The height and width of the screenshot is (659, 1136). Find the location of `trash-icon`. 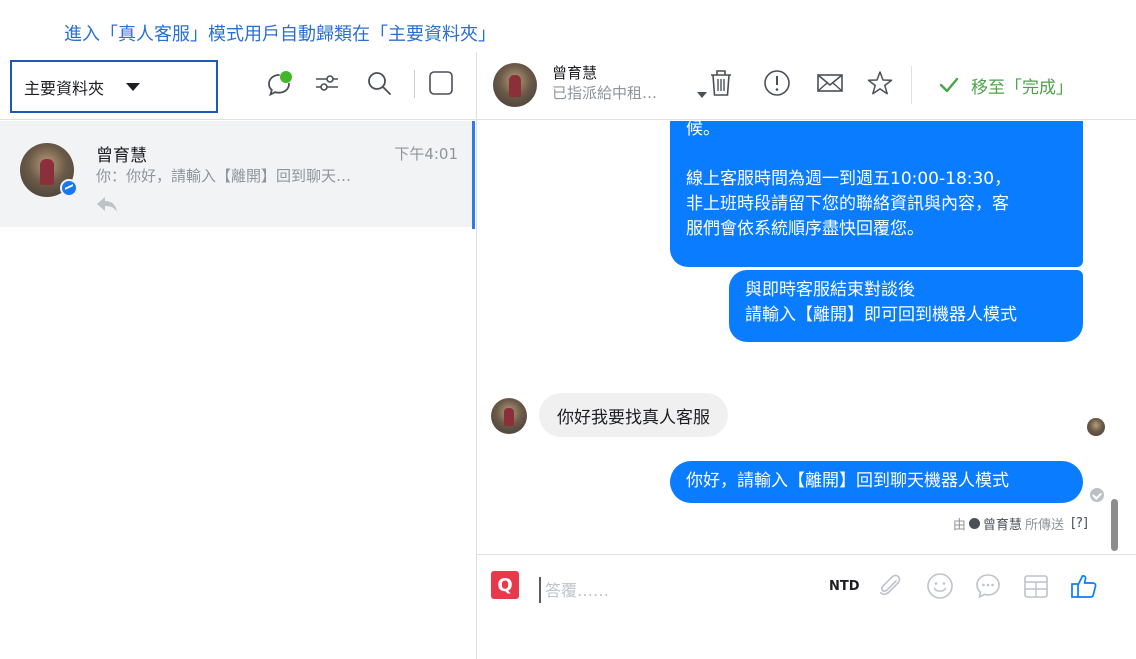

trash-icon is located at coordinates (721, 83).